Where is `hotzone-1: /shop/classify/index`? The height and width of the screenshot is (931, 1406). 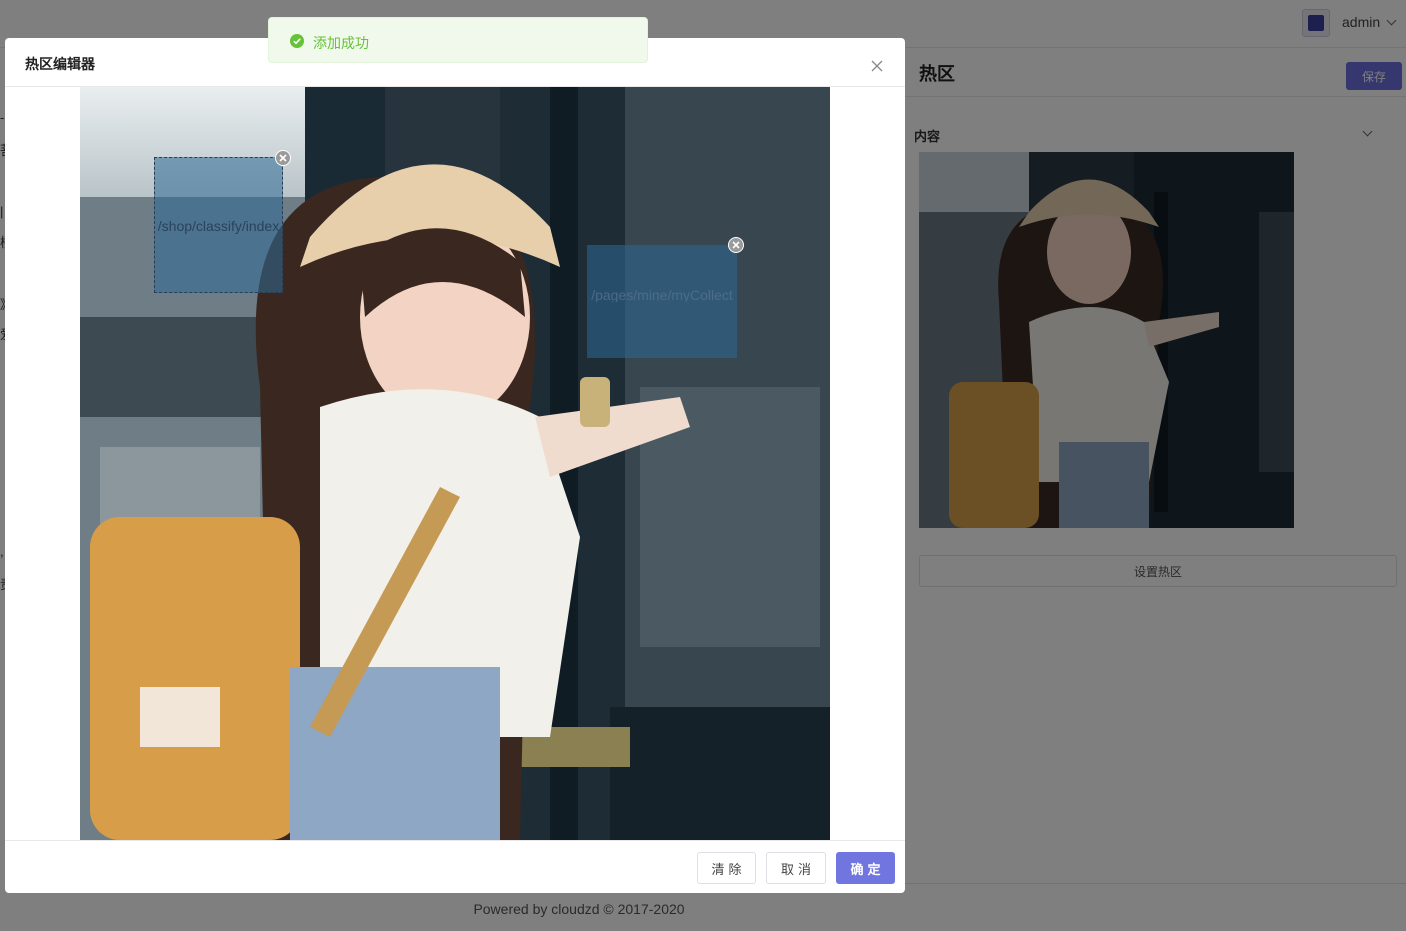 hotzone-1: /shop/classify/index is located at coordinates (222, 221).